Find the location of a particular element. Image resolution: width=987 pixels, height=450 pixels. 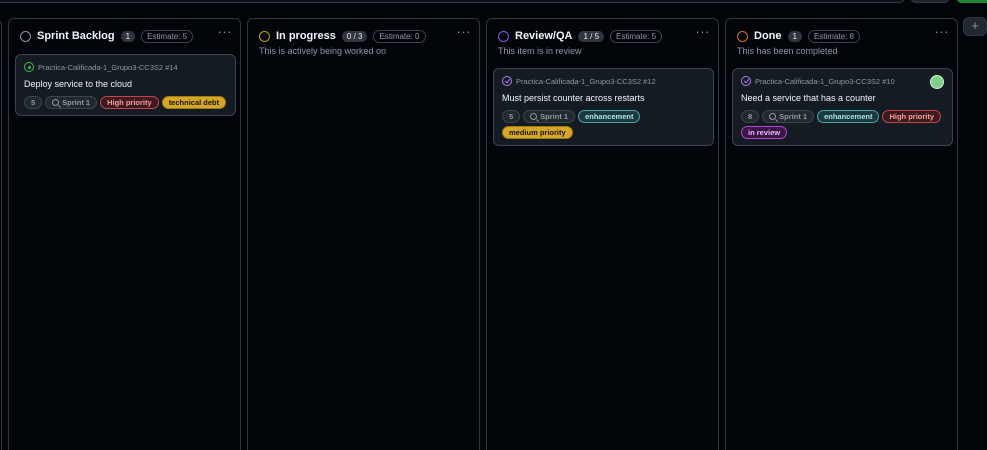

save-button is located at coordinates (971, 1).